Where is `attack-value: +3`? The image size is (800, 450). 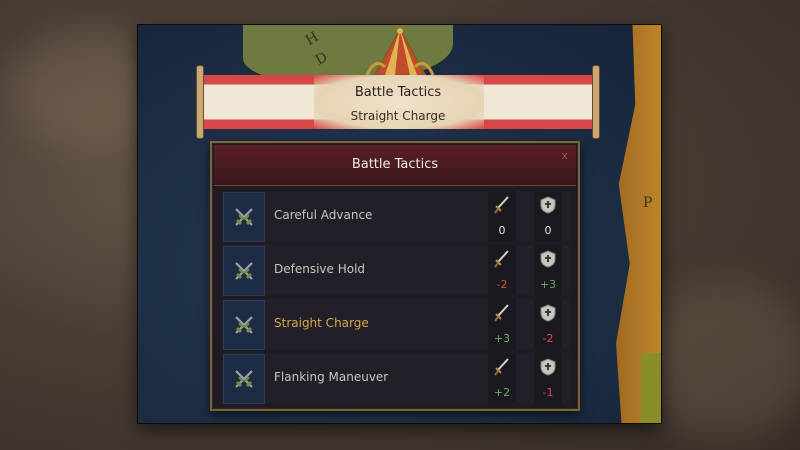 attack-value: +3 is located at coordinates (502, 338).